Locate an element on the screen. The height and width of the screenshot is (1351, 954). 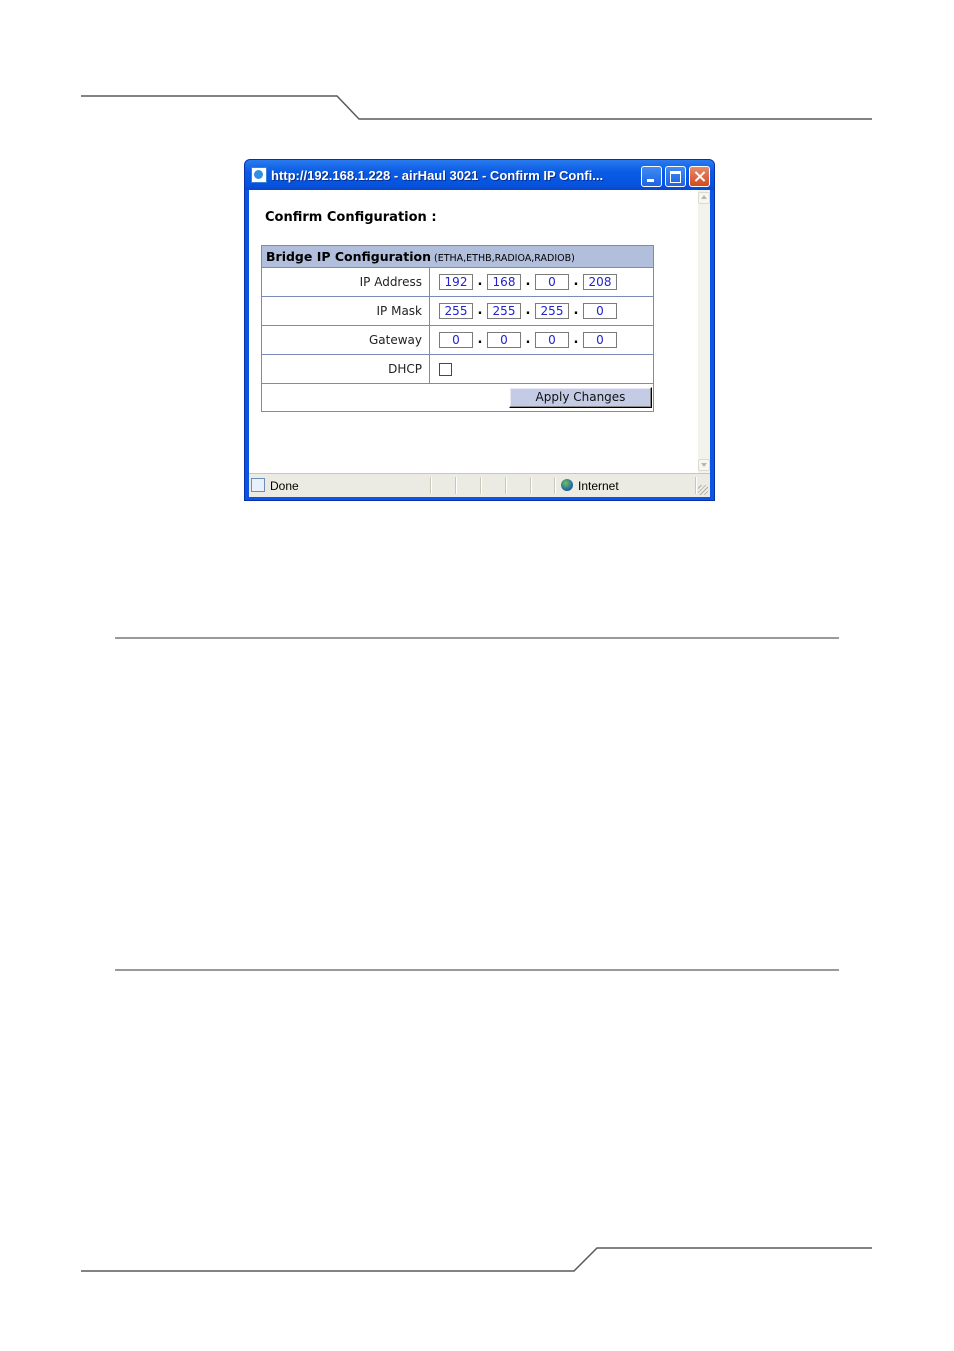
footer-rule is located at coordinates (476, 1259).